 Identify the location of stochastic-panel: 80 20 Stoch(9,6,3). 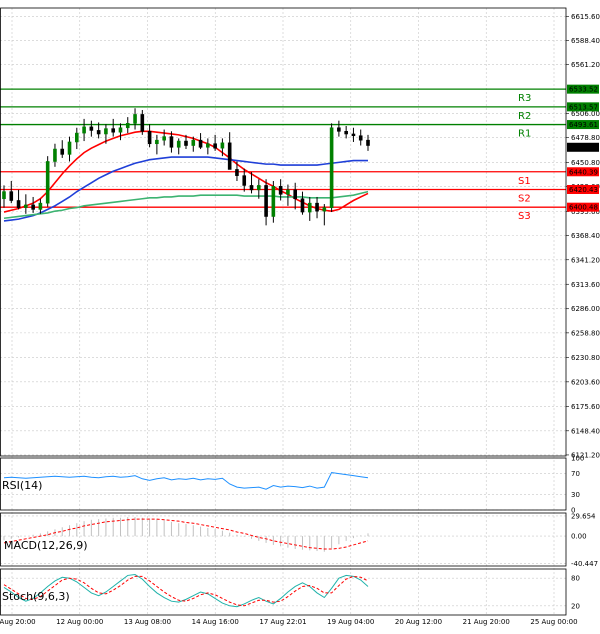
(290, 592).